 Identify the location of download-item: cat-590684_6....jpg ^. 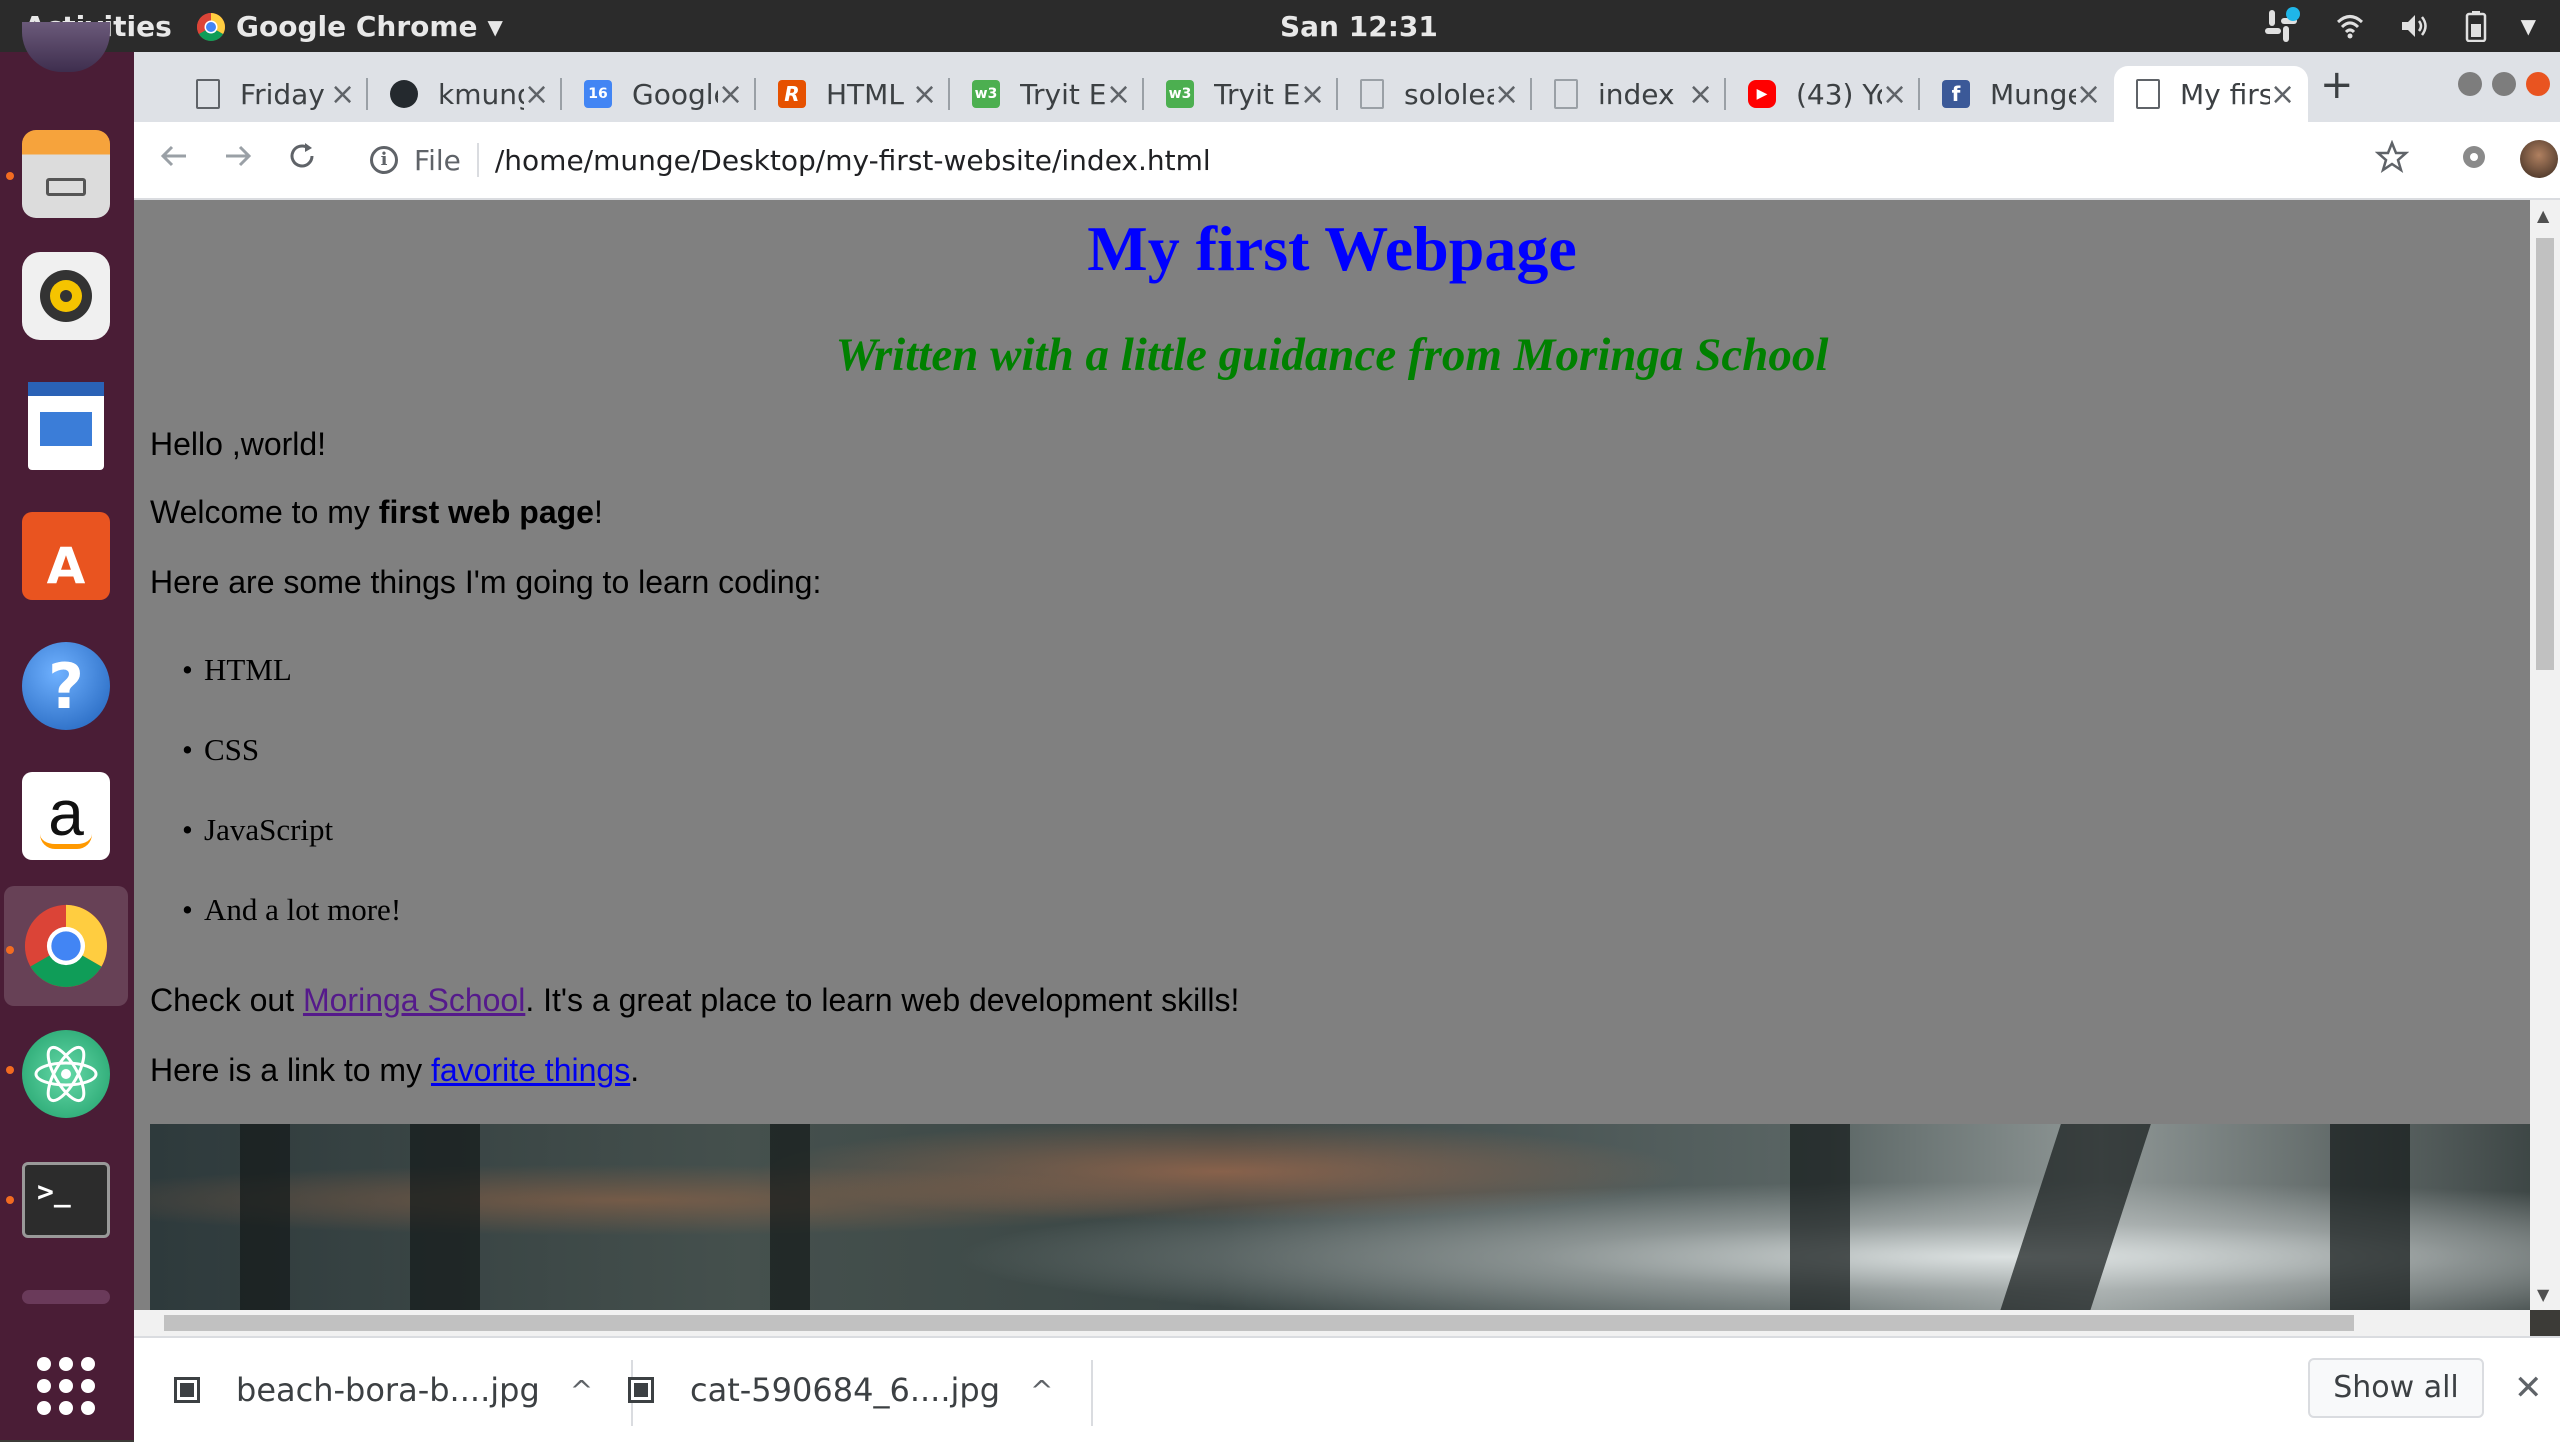
(861, 1390).